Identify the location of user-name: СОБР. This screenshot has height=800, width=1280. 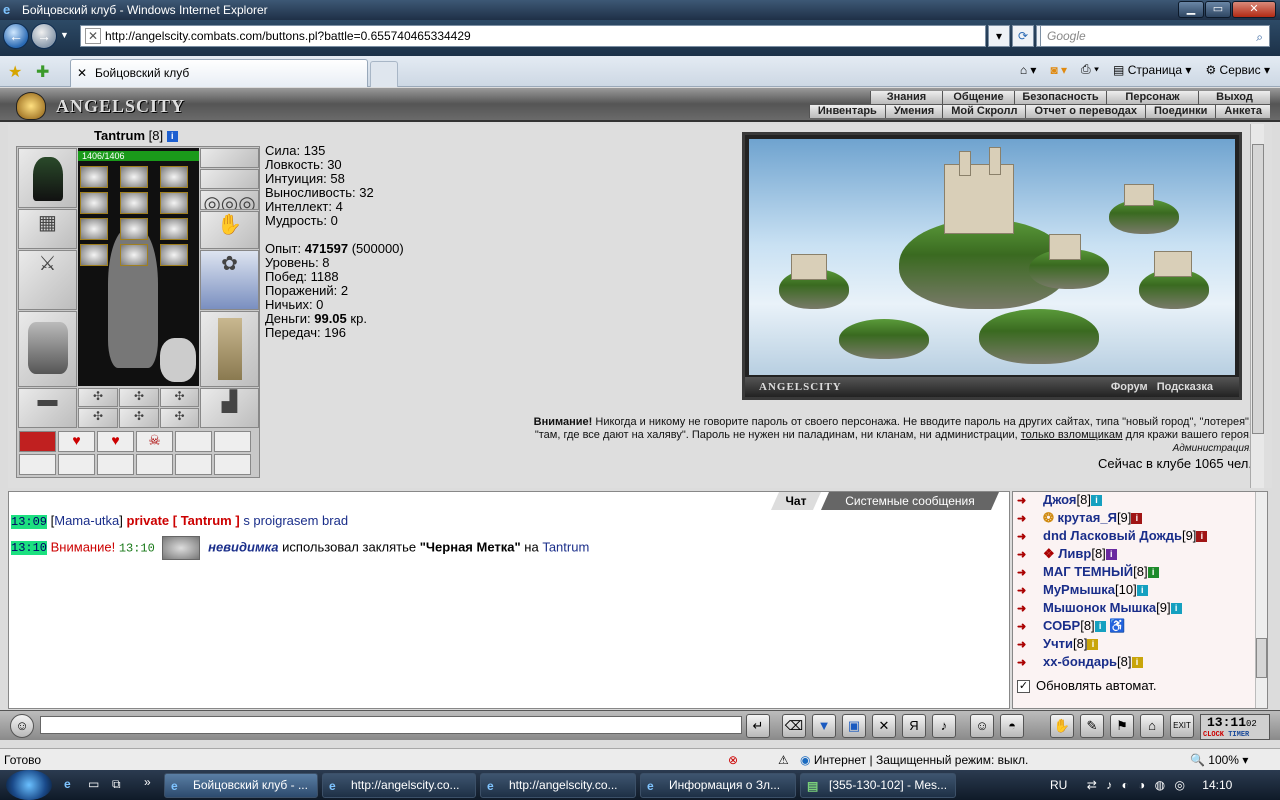
(1061, 625).